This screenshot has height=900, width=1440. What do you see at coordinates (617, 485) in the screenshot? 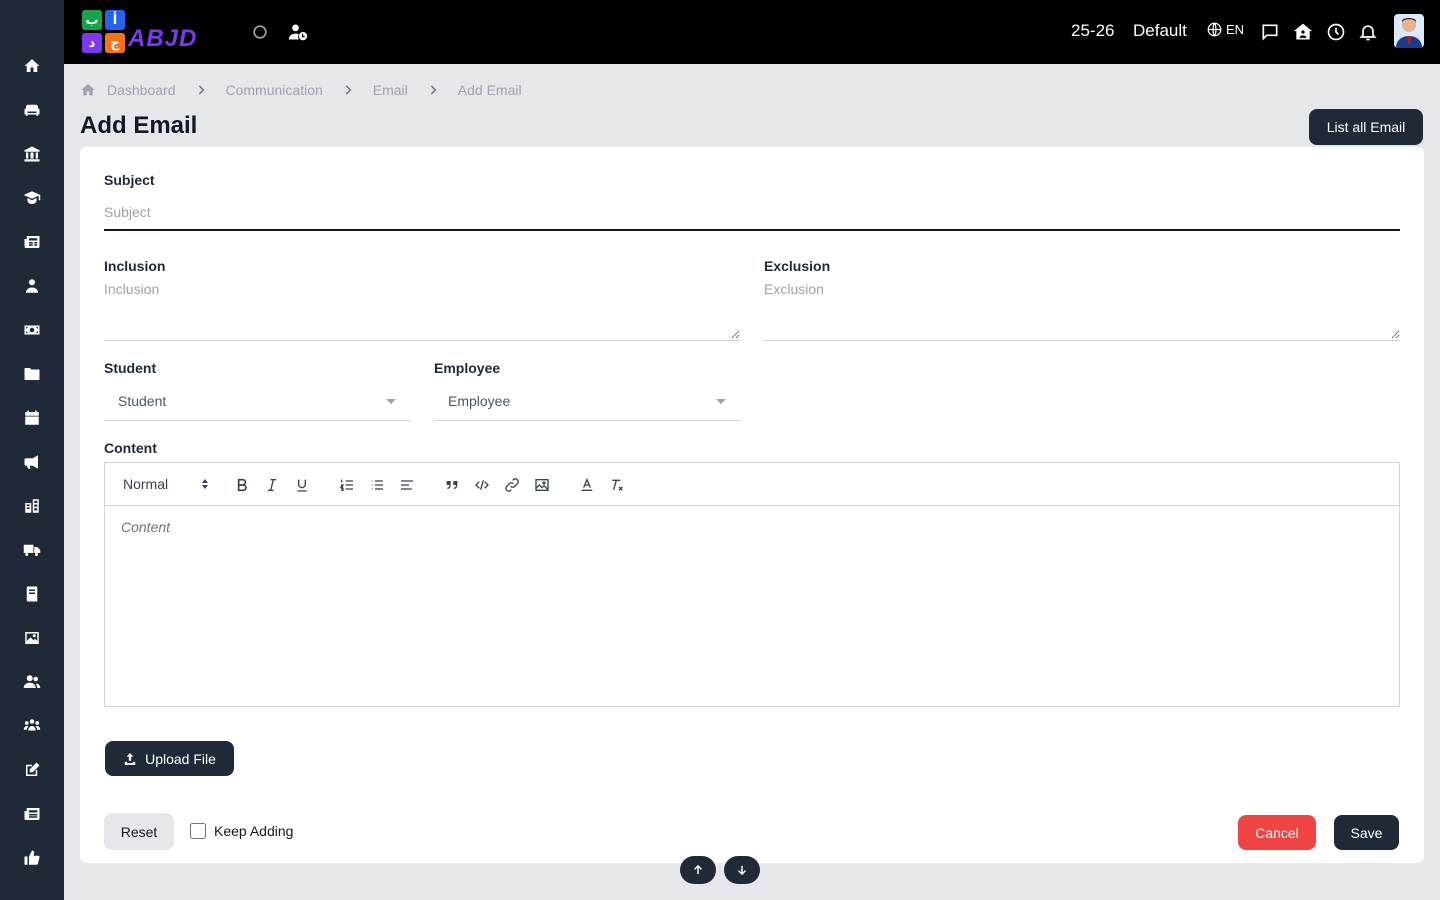
I see `clear-format-button` at bounding box center [617, 485].